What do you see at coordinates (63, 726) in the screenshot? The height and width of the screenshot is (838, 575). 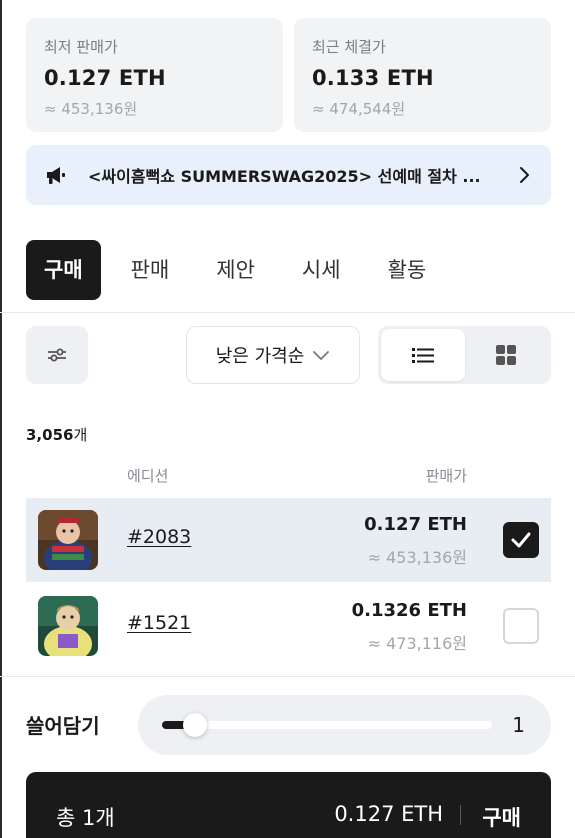 I see `sweep-label: 쓸어담기` at bounding box center [63, 726].